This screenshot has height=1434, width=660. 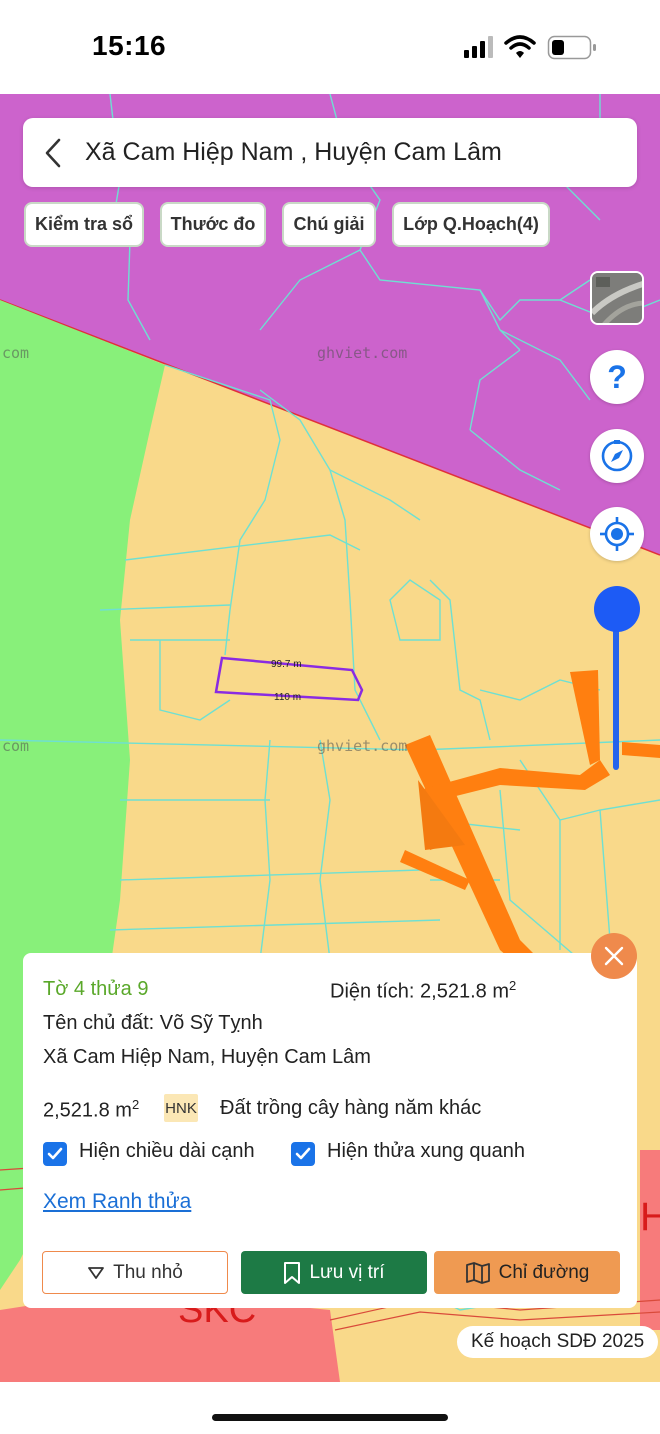 What do you see at coordinates (181, 1108) in the screenshot?
I see `land-use-code-badge: HNK` at bounding box center [181, 1108].